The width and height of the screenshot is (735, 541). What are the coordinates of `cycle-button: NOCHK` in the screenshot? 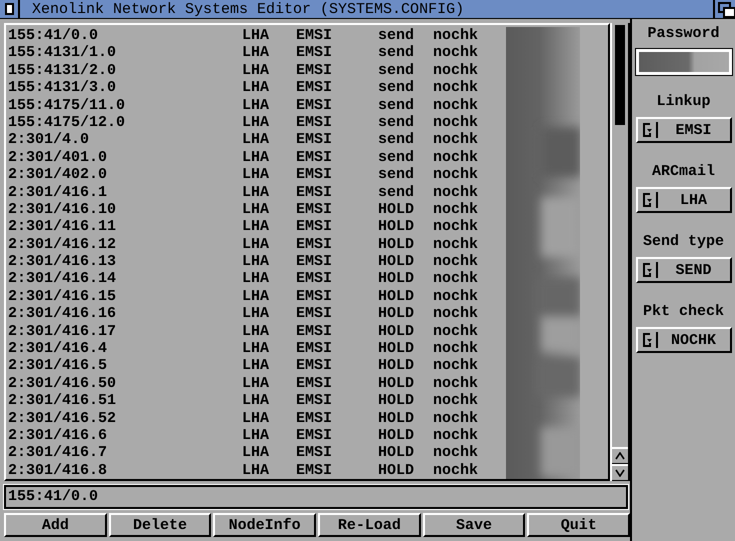 It's located at (684, 340).